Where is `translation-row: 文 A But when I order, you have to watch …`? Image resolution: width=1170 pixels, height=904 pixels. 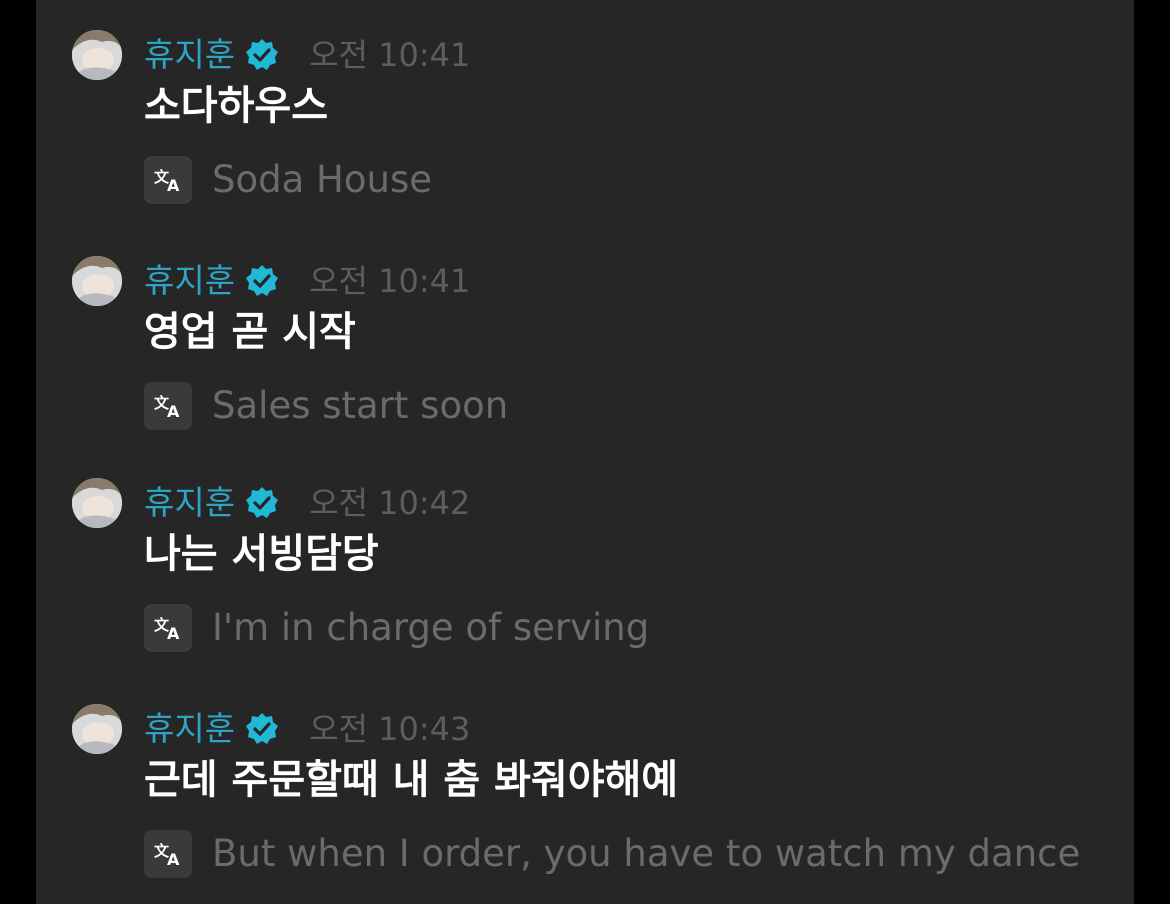
translation-row: 文 A But when I order, you have to watch … is located at coordinates (612, 854).